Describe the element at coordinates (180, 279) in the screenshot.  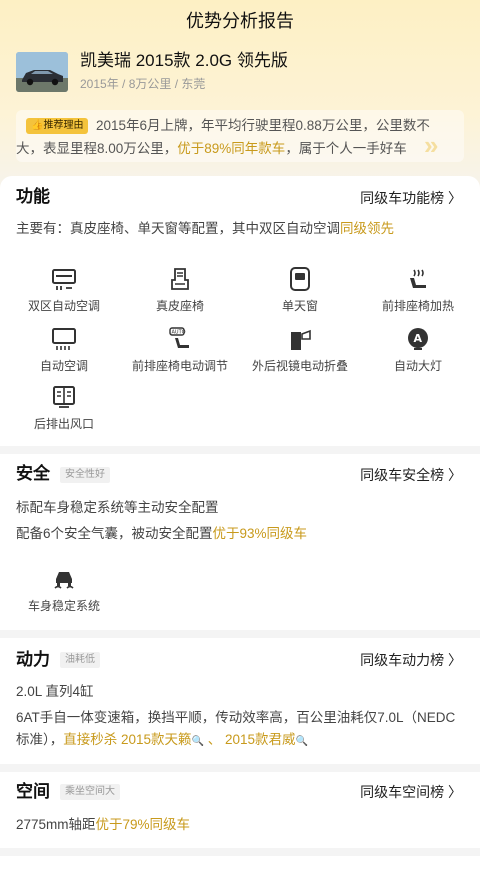
I see `leather-seat-icon` at that location.